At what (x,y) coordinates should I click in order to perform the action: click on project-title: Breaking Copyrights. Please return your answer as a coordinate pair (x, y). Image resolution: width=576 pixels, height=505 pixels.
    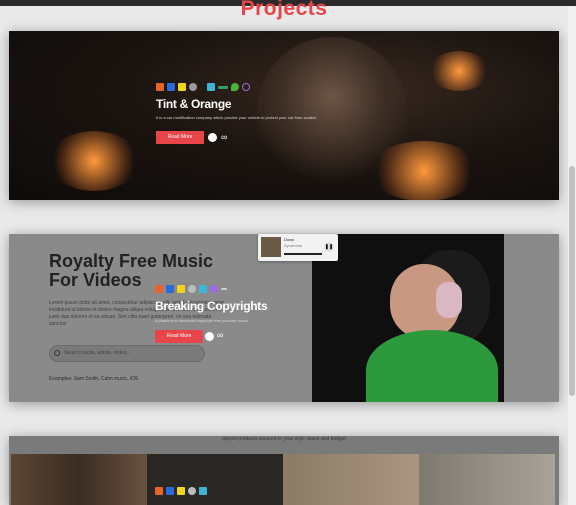
    Looking at the image, I should click on (211, 306).